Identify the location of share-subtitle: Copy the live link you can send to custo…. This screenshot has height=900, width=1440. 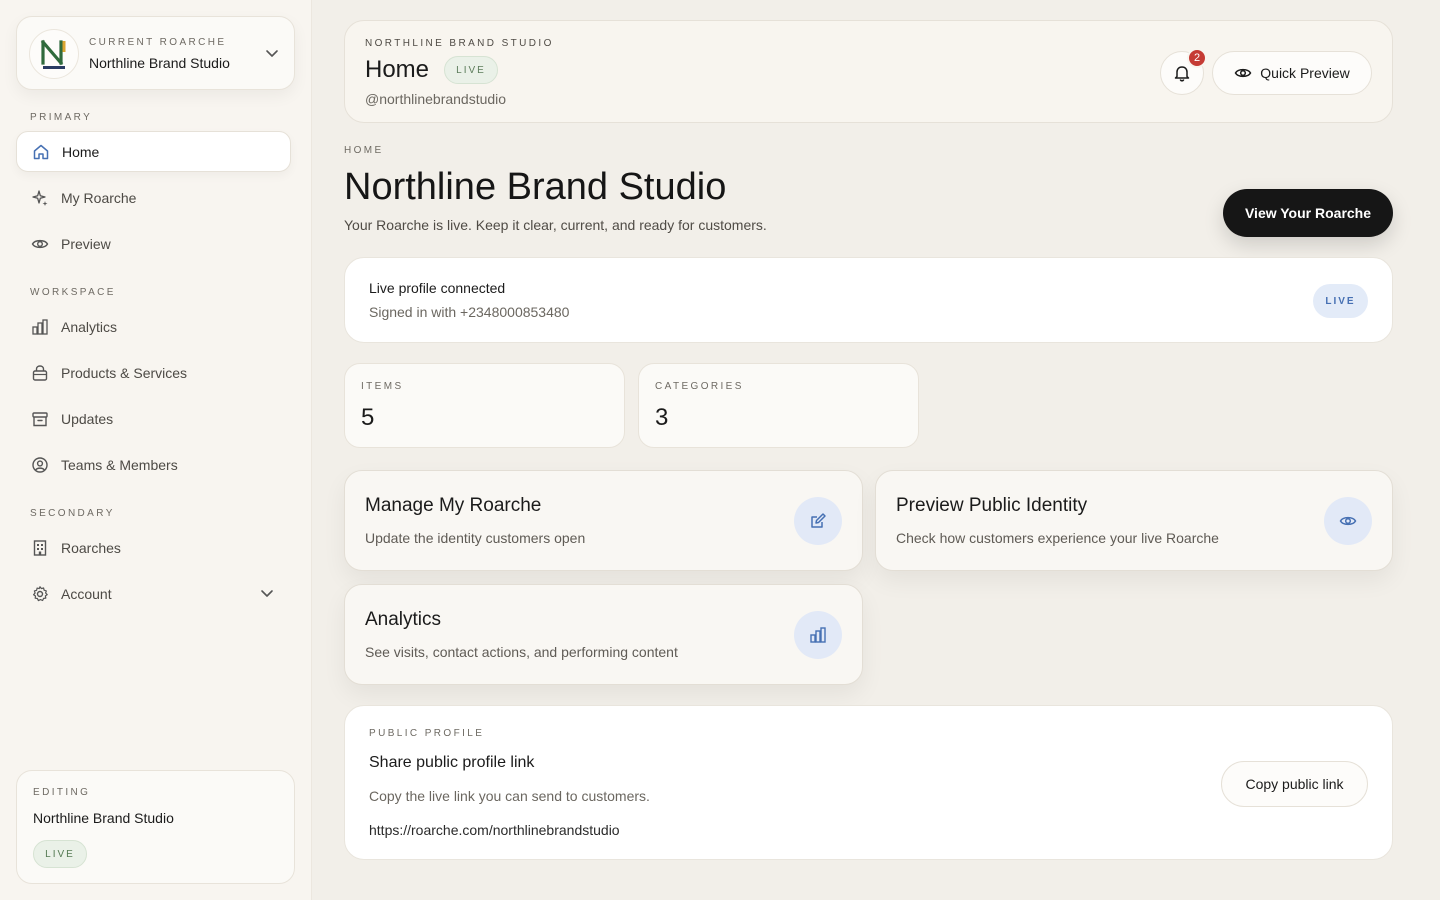
(509, 796).